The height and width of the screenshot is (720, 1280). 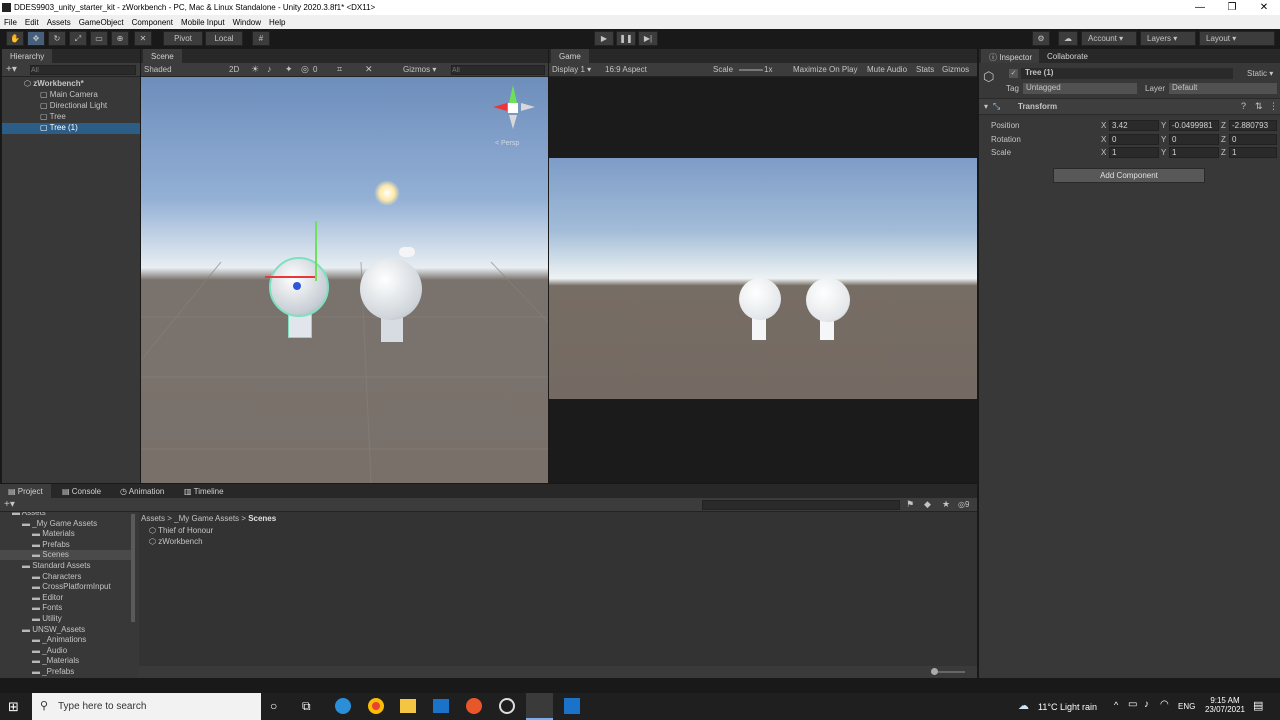 What do you see at coordinates (65, 587) in the screenshot?
I see `project-tree-item: ▬ CrossPlatformInput` at bounding box center [65, 587].